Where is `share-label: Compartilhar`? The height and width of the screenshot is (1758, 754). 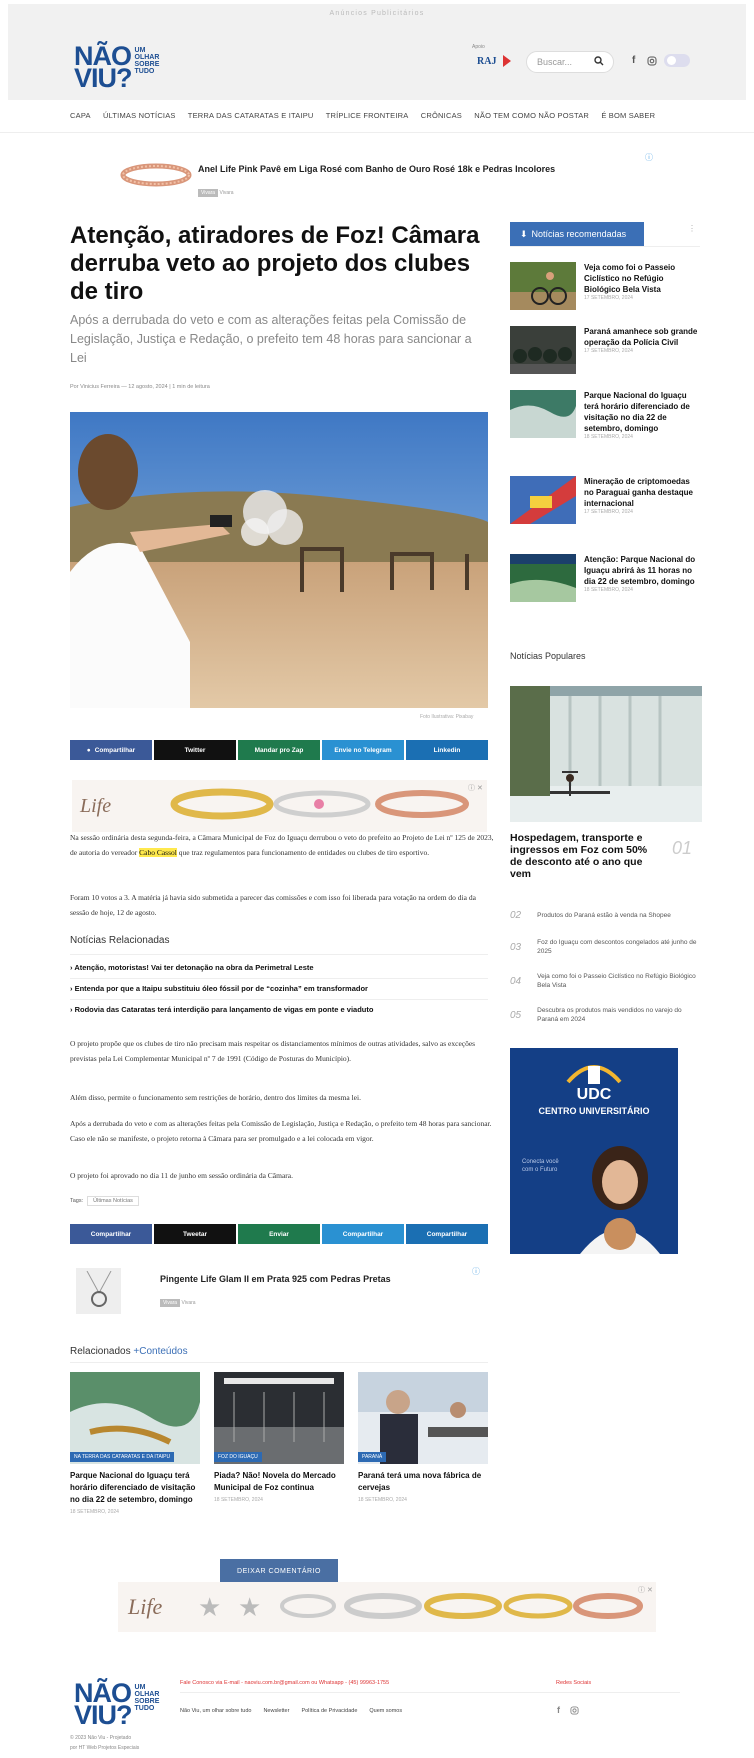 share-label: Compartilhar is located at coordinates (447, 1234).